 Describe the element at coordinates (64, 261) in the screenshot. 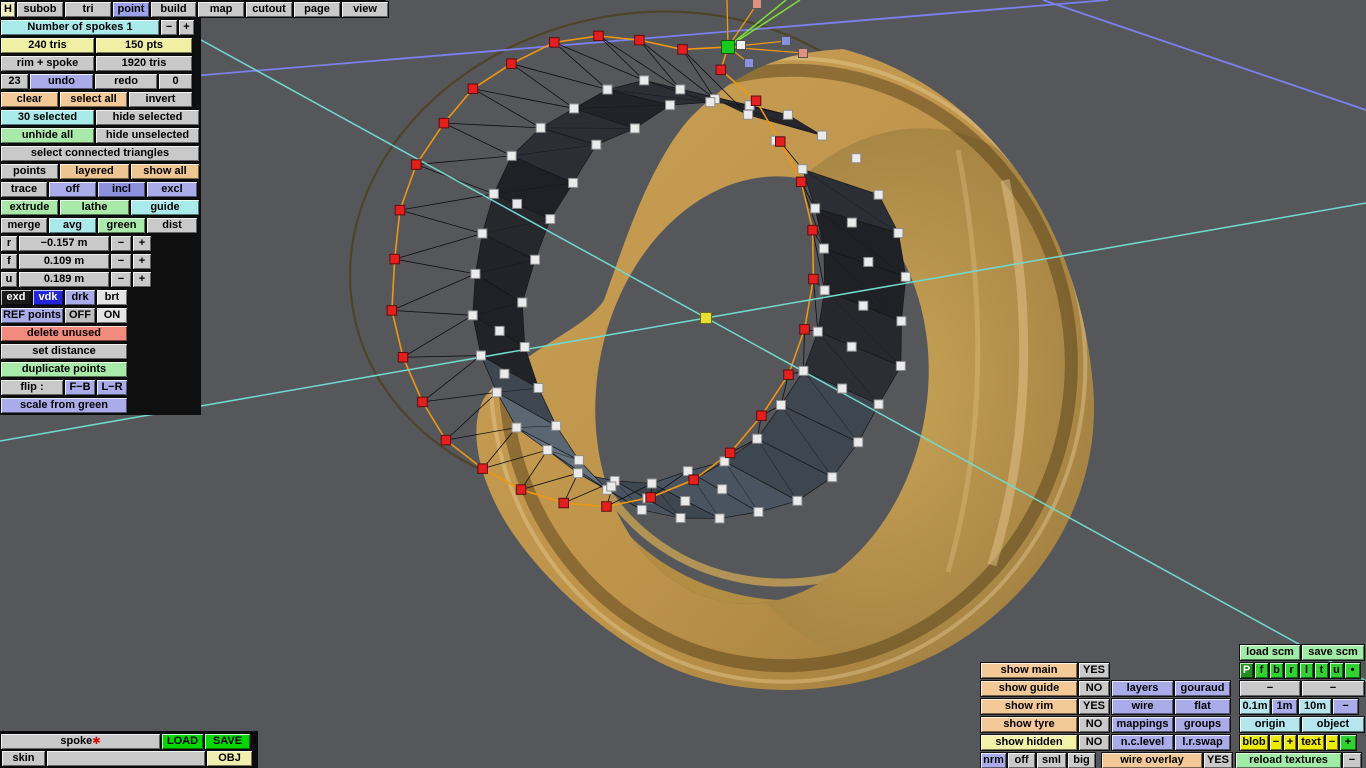

I see `f-value: 0.109 m` at that location.